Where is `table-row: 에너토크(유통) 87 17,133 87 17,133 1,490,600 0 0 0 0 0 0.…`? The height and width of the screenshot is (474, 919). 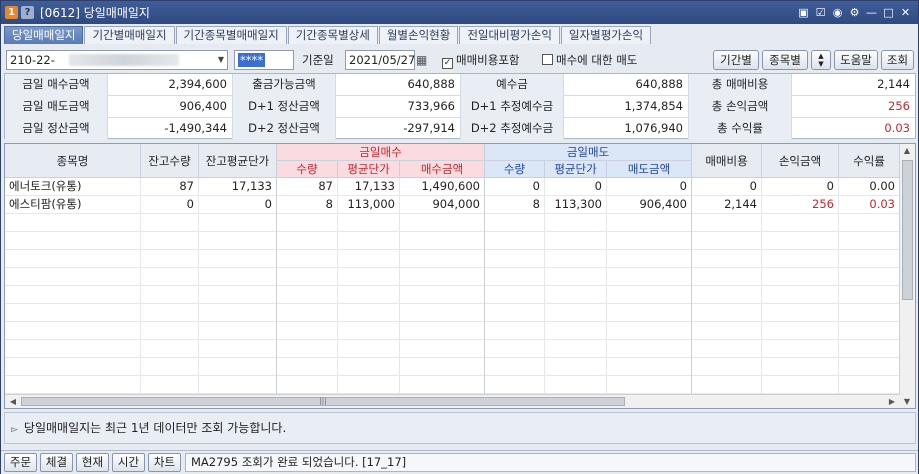
table-row: 에너토크(유통) 87 17,133 87 17,133 1,490,600 0 0 0 0 0 0.… is located at coordinates (452, 187).